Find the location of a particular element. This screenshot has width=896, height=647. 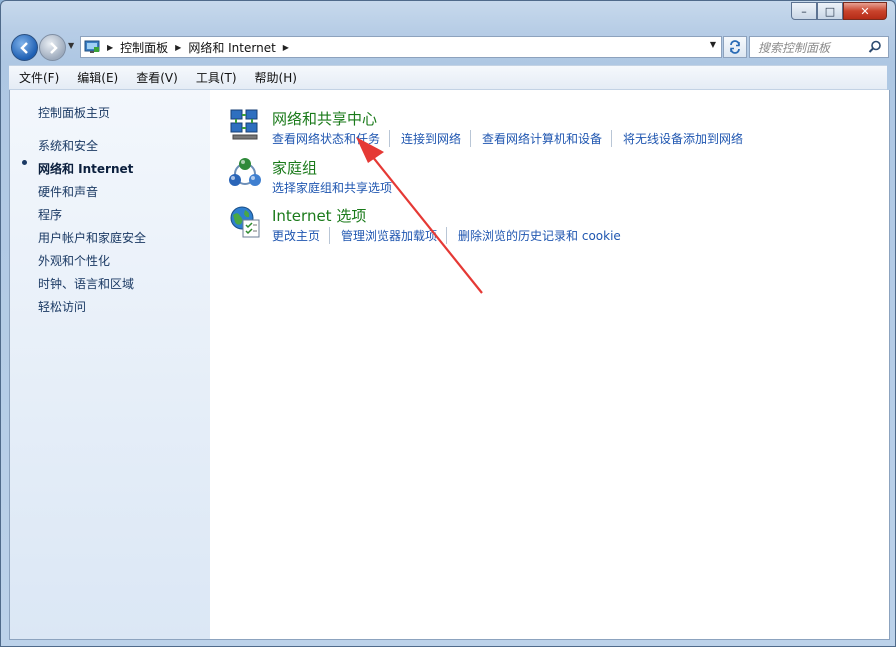

internet-options-icon is located at coordinates (245, 222).